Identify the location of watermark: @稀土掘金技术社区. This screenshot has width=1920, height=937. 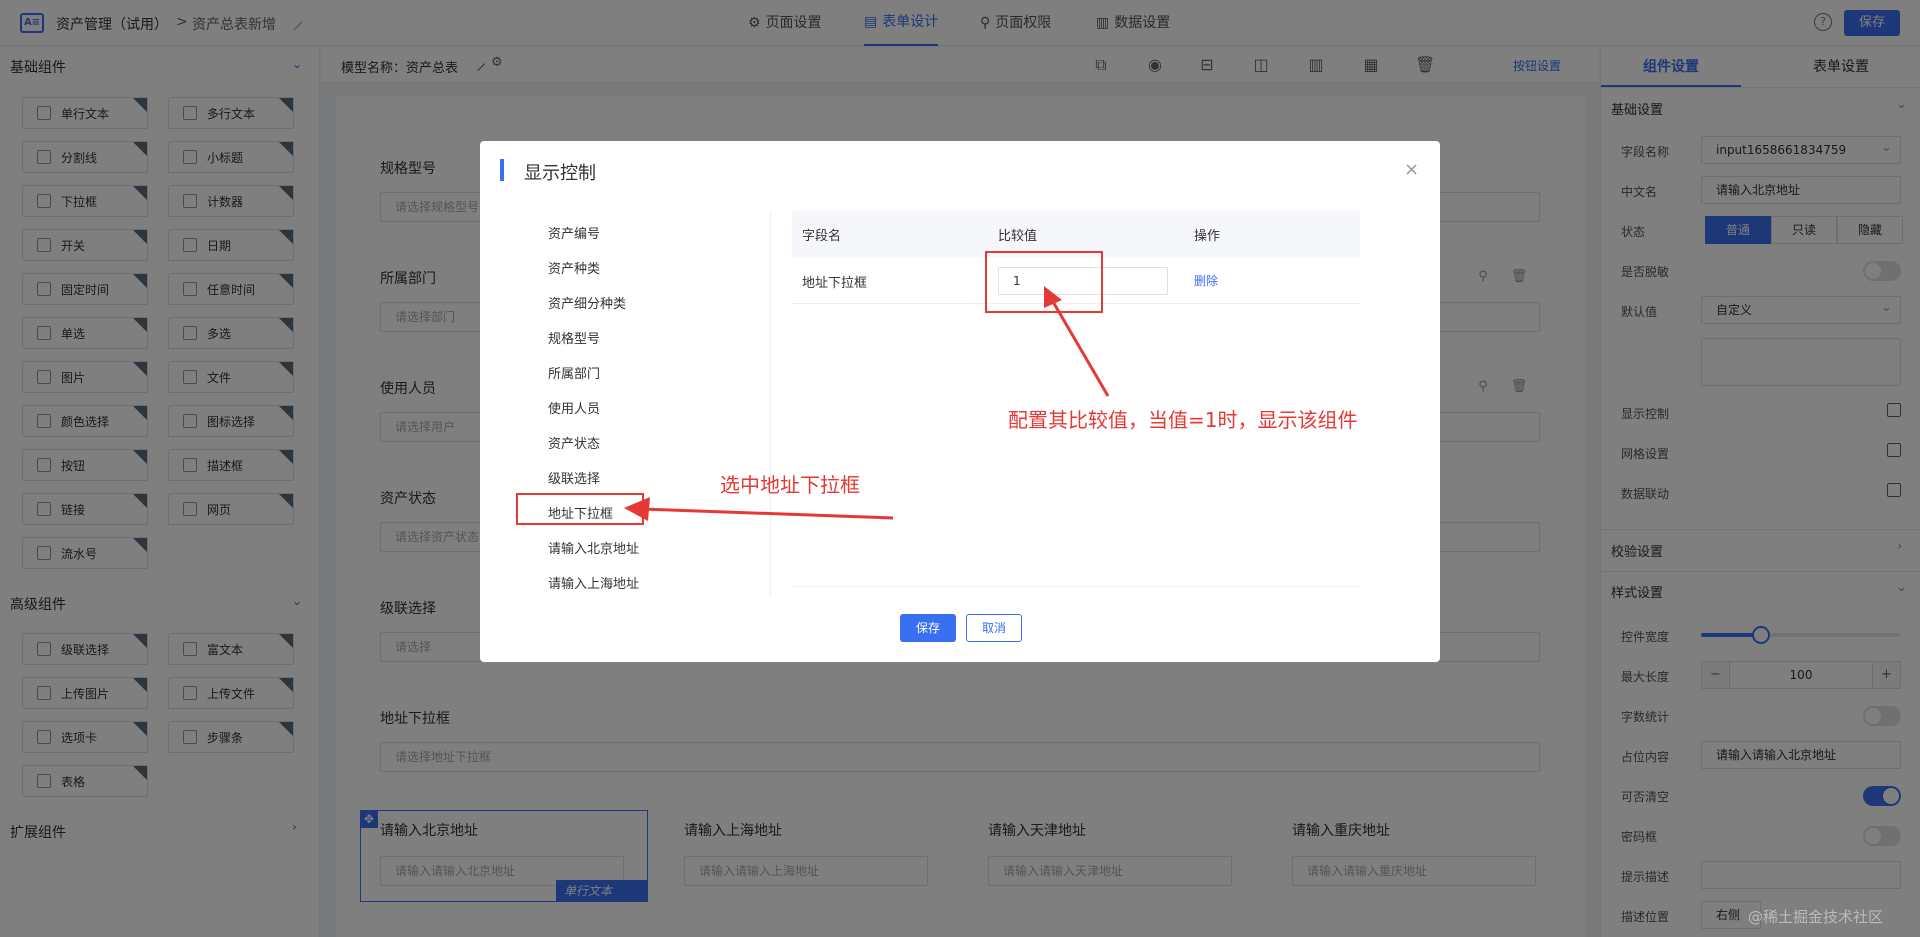
(1816, 917).